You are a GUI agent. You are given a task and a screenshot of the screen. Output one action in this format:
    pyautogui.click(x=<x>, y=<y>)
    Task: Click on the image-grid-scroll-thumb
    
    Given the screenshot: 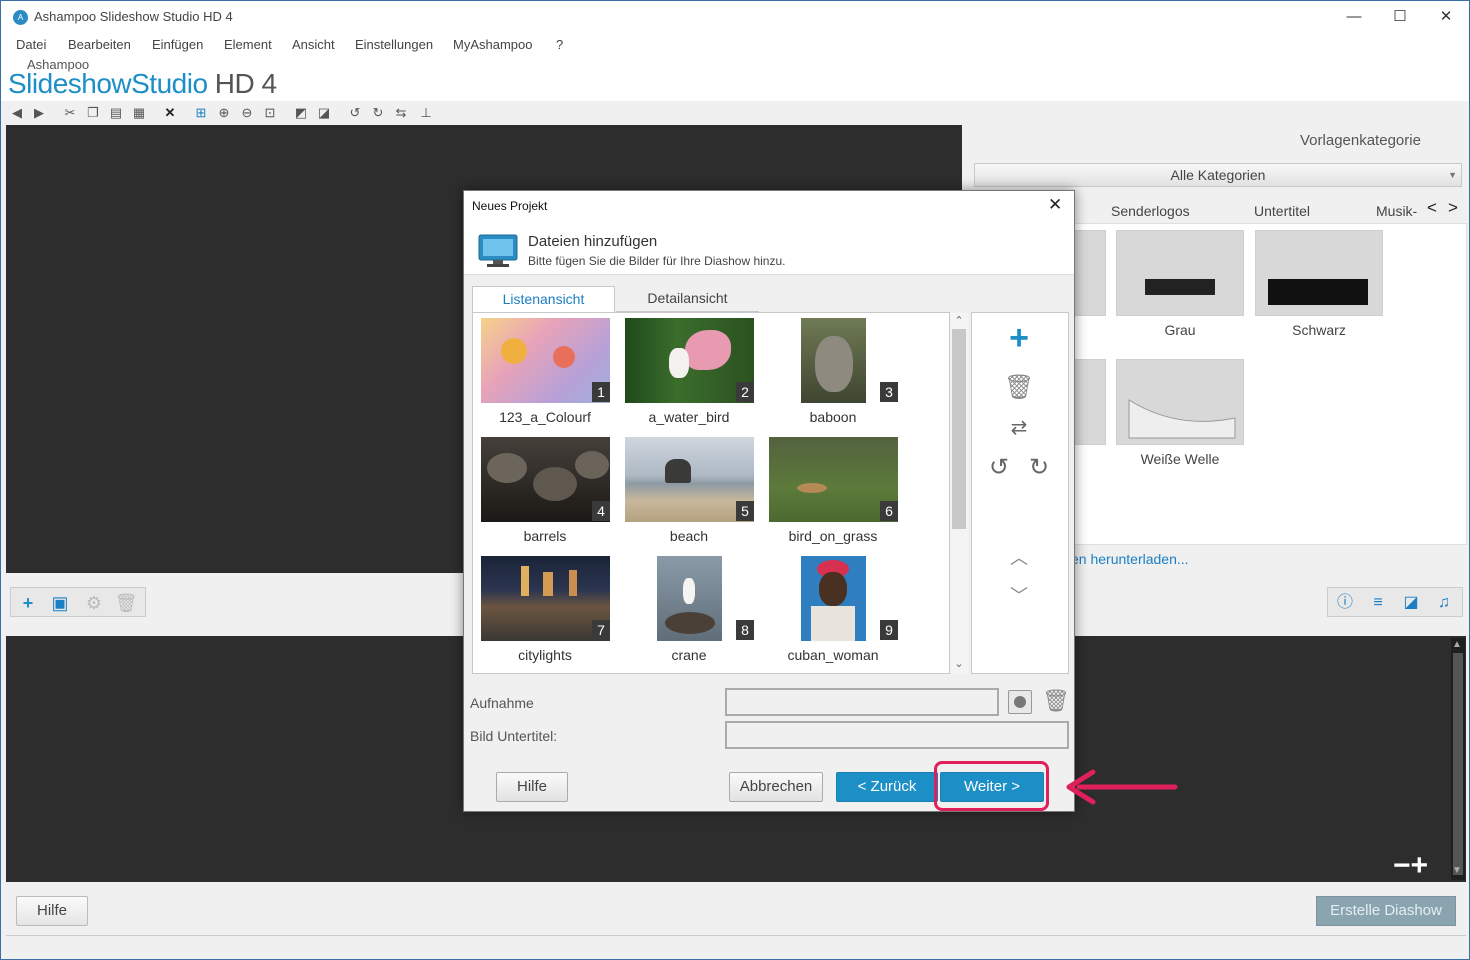 What is the action you would take?
    pyautogui.click(x=959, y=429)
    